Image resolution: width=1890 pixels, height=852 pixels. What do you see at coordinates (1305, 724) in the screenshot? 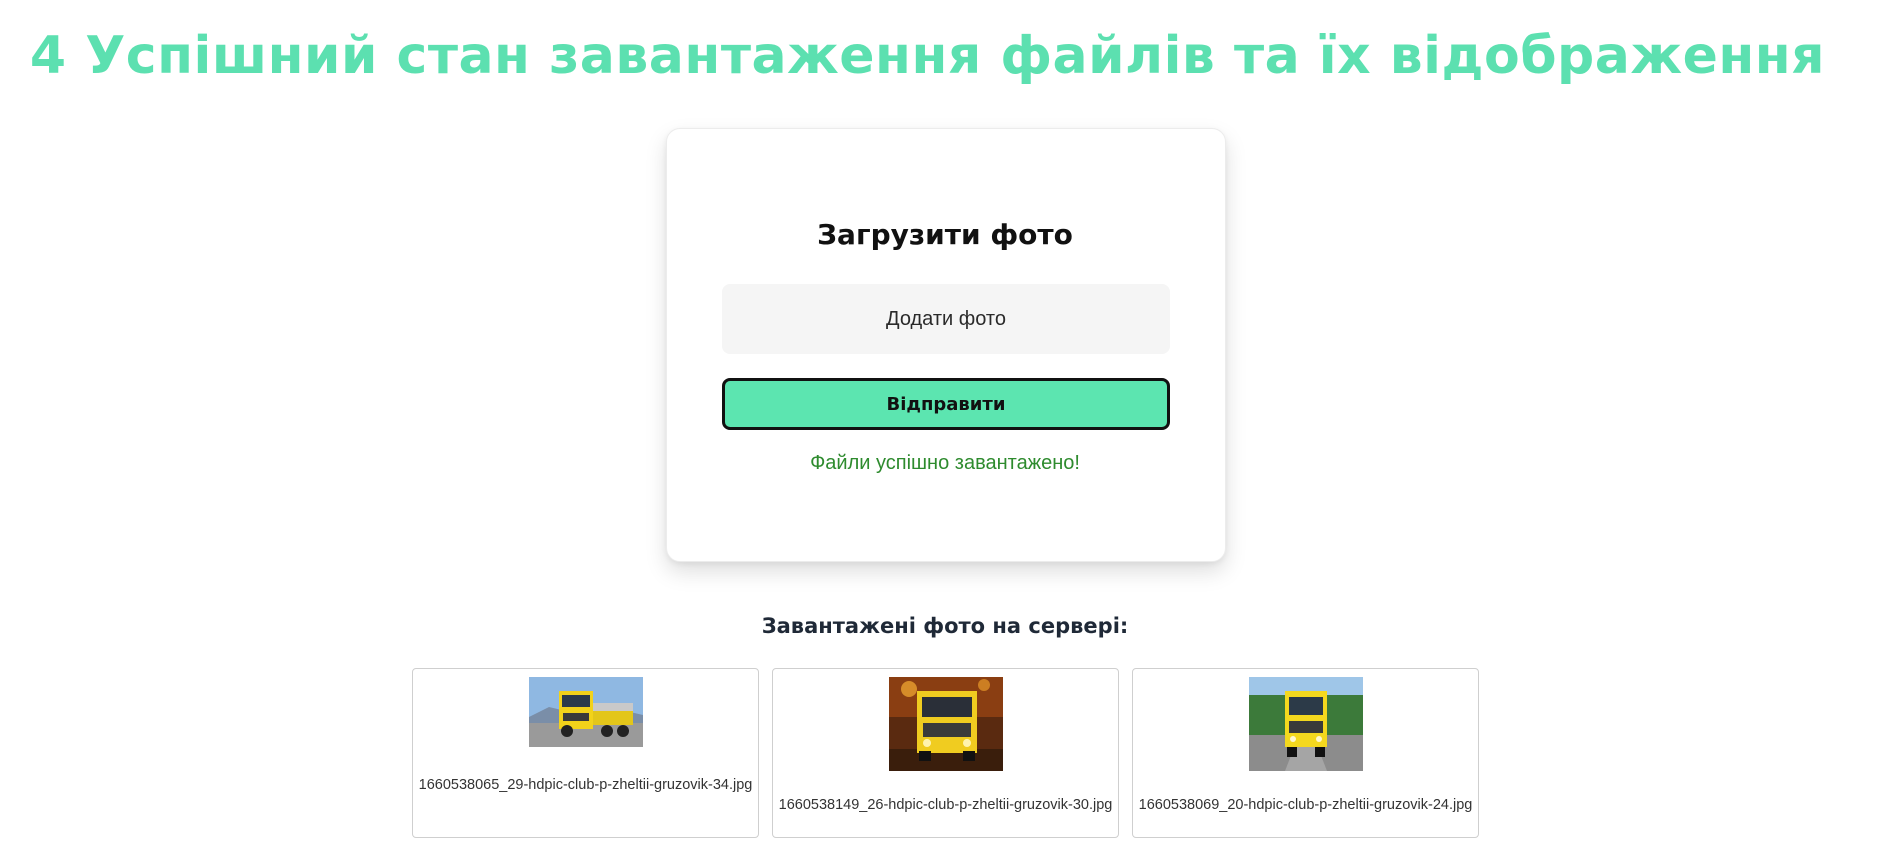
I see `truck-road-photo-thumbnail` at bounding box center [1305, 724].